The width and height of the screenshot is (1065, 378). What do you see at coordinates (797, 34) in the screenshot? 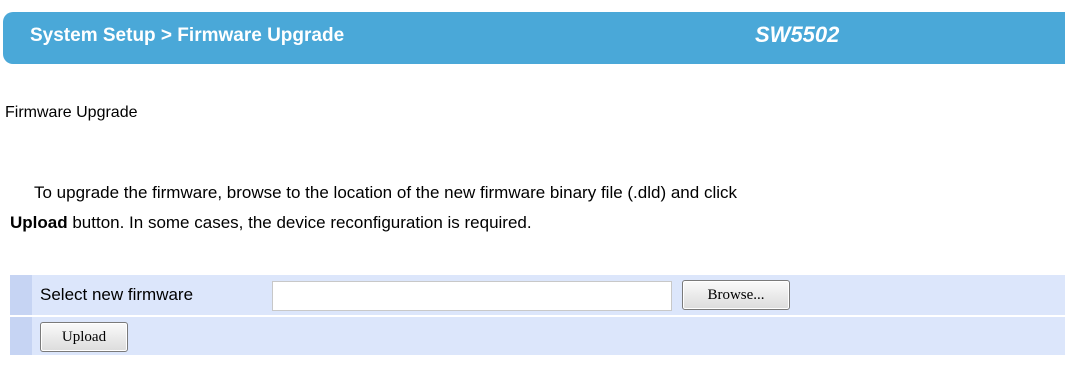
I see `device-model: SW5502` at bounding box center [797, 34].